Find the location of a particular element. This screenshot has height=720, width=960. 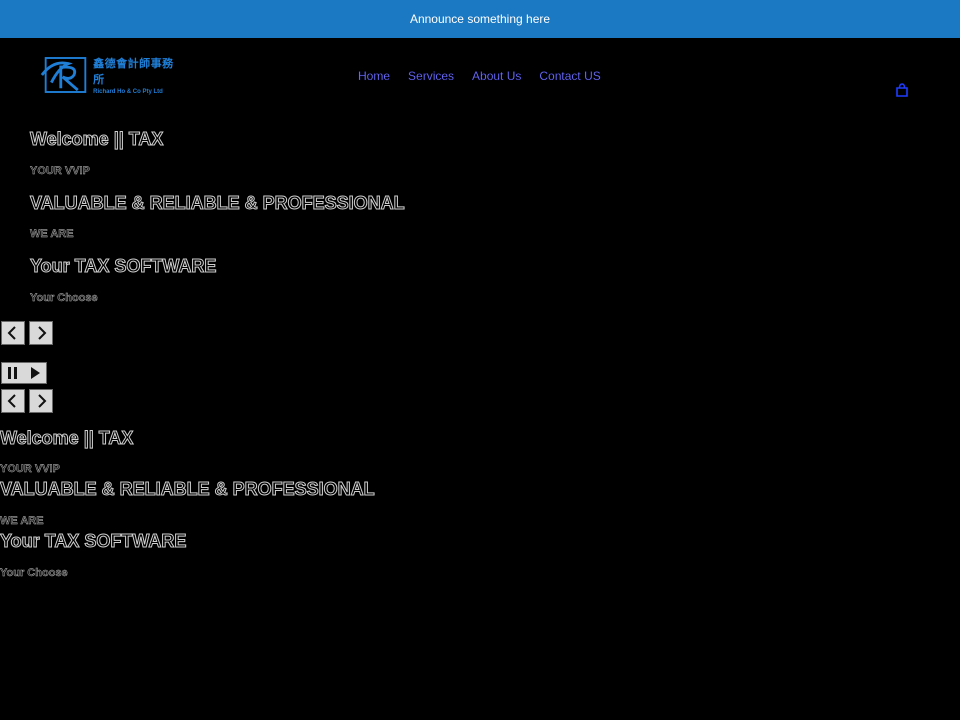

play-icon is located at coordinates (35, 373).